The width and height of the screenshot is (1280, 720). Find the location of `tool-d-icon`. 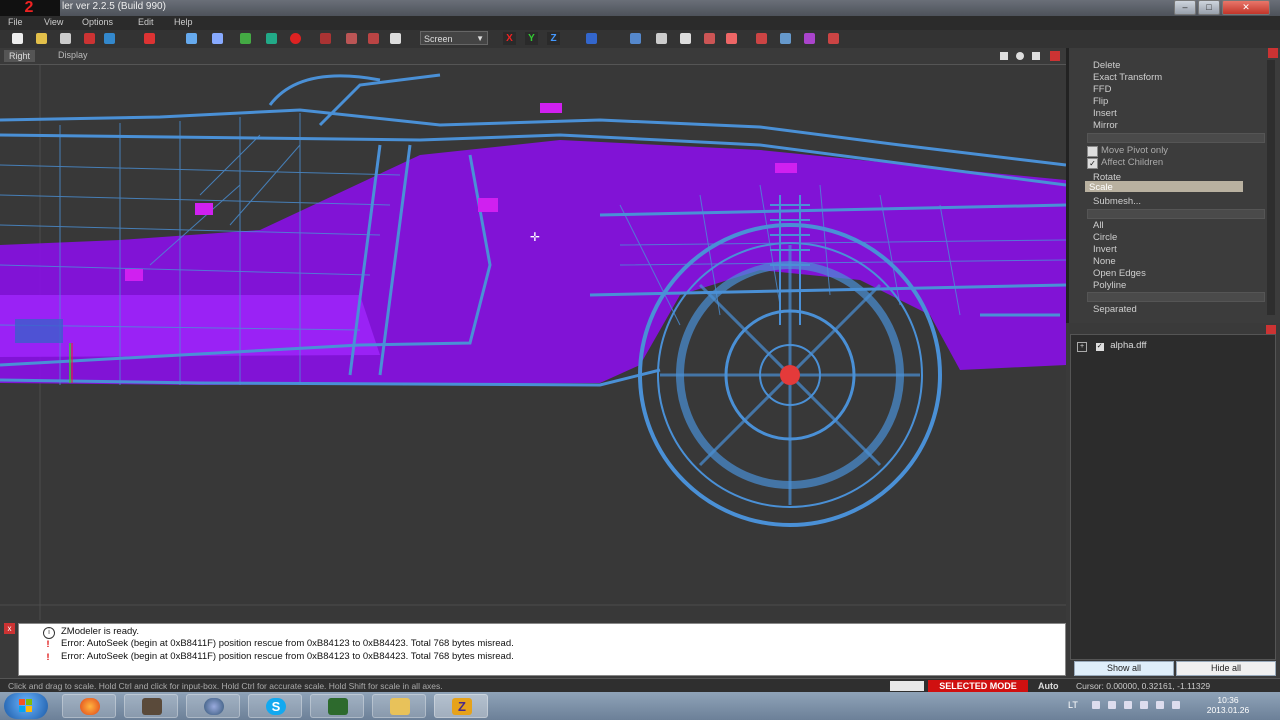

tool-d-icon is located at coordinates (833, 38).